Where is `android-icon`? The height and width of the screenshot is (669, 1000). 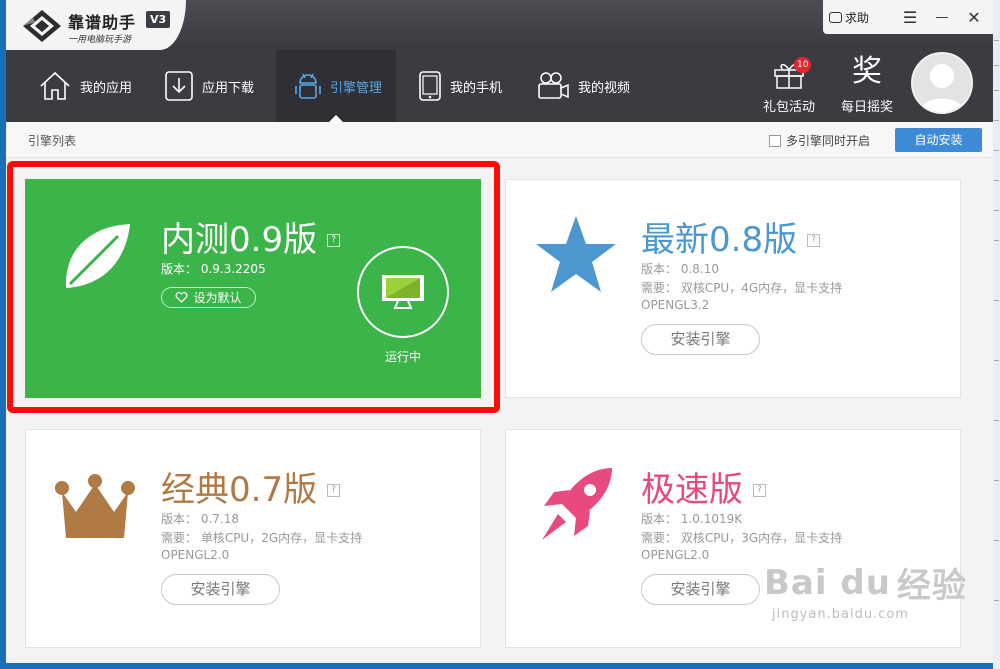 android-icon is located at coordinates (308, 86).